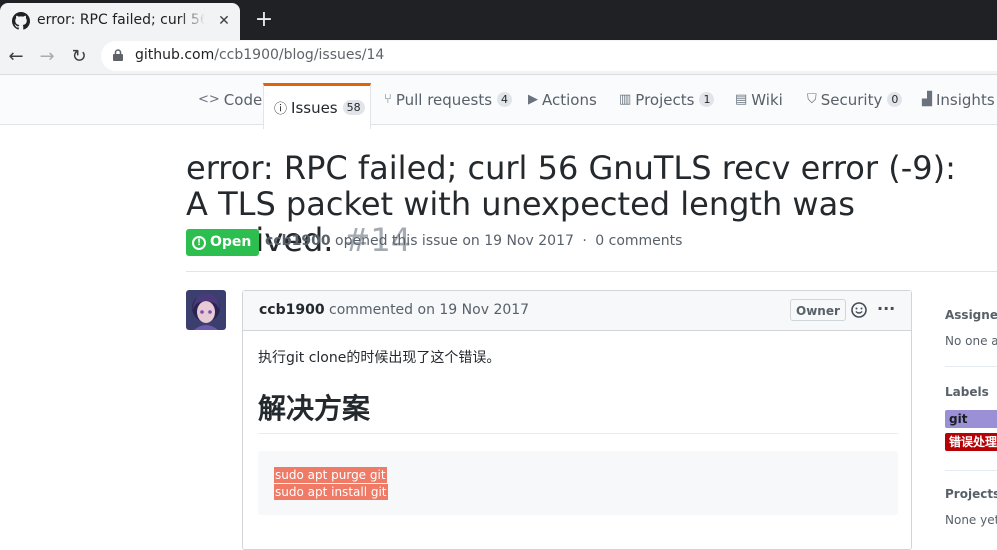 The height and width of the screenshot is (550, 997). Describe the element at coordinates (927, 99) in the screenshot. I see `graph-icon: ▟` at that location.